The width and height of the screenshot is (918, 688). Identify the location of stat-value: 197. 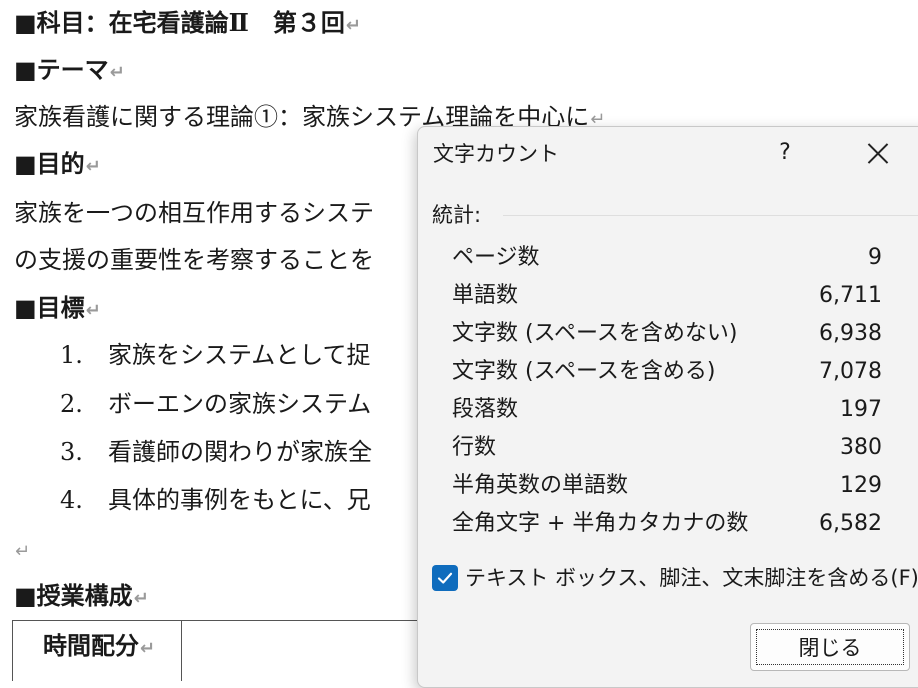
(861, 409).